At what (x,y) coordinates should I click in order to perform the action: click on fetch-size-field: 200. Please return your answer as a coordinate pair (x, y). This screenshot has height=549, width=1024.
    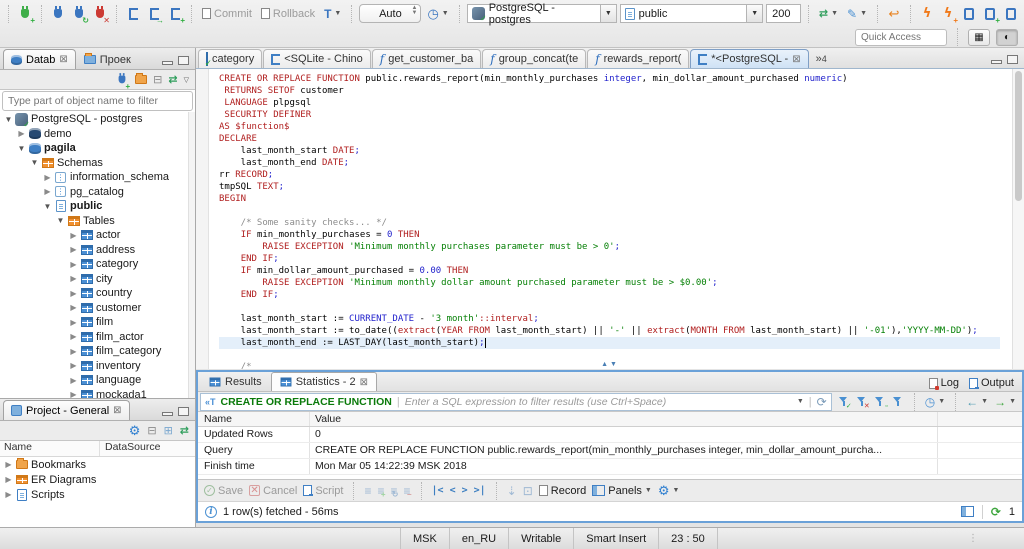
    Looking at the image, I should click on (783, 13).